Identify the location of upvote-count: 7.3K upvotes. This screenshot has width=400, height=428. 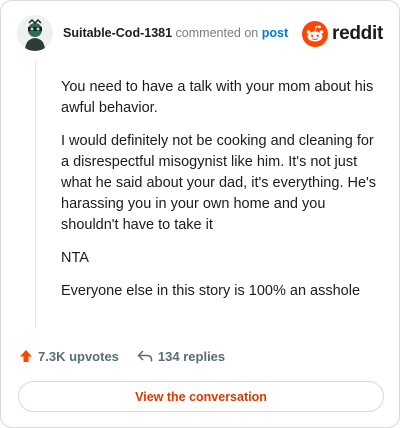
(78, 356).